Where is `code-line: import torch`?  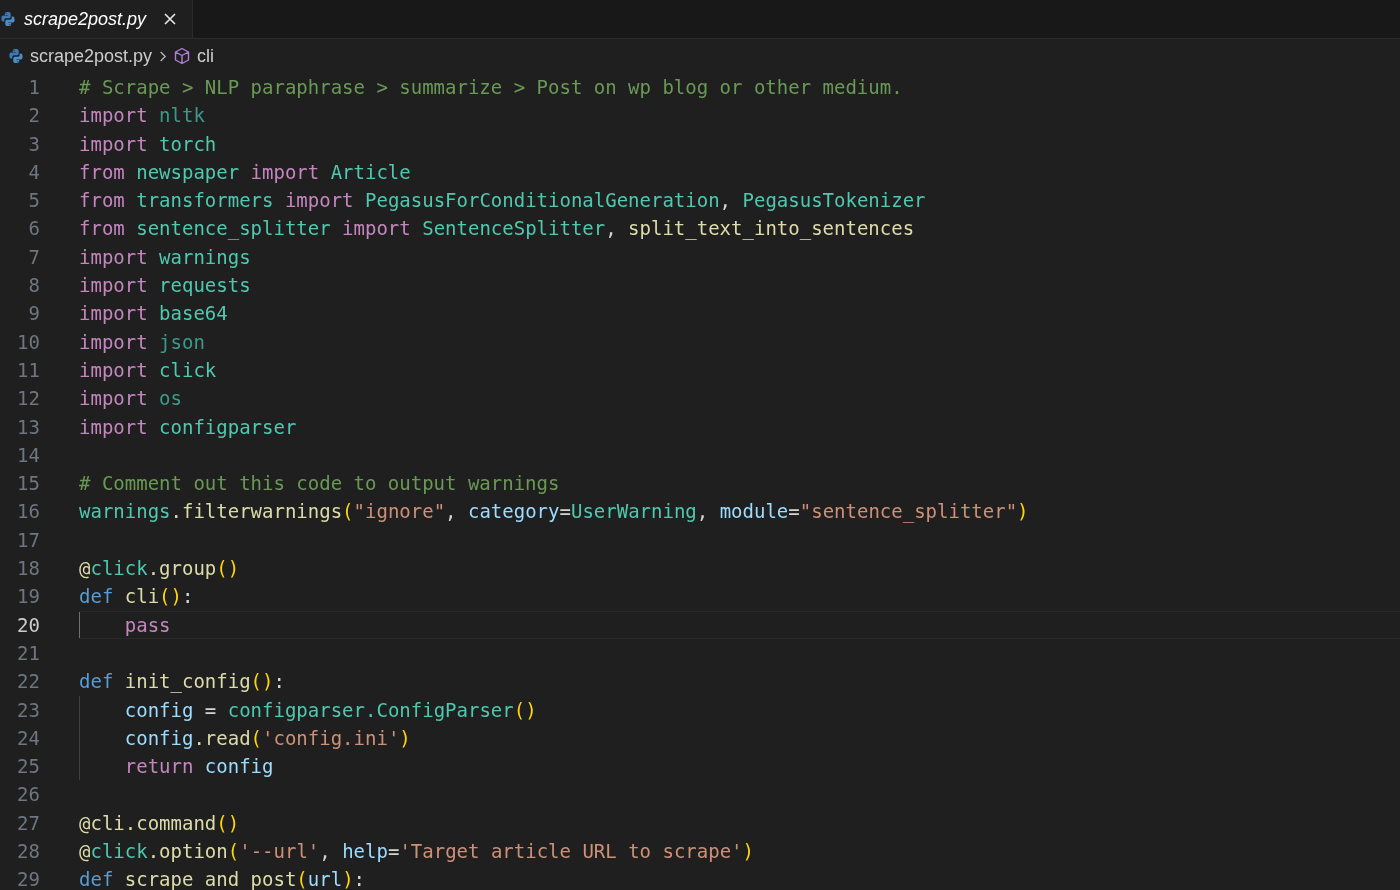 code-line: import torch is located at coordinates (148, 144).